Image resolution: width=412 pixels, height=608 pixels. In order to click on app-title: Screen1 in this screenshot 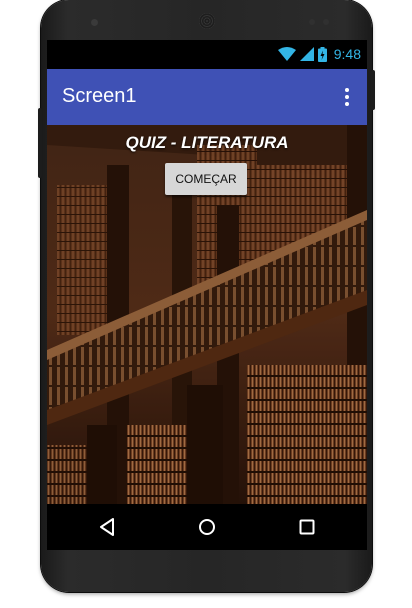, I will do `click(99, 96)`.